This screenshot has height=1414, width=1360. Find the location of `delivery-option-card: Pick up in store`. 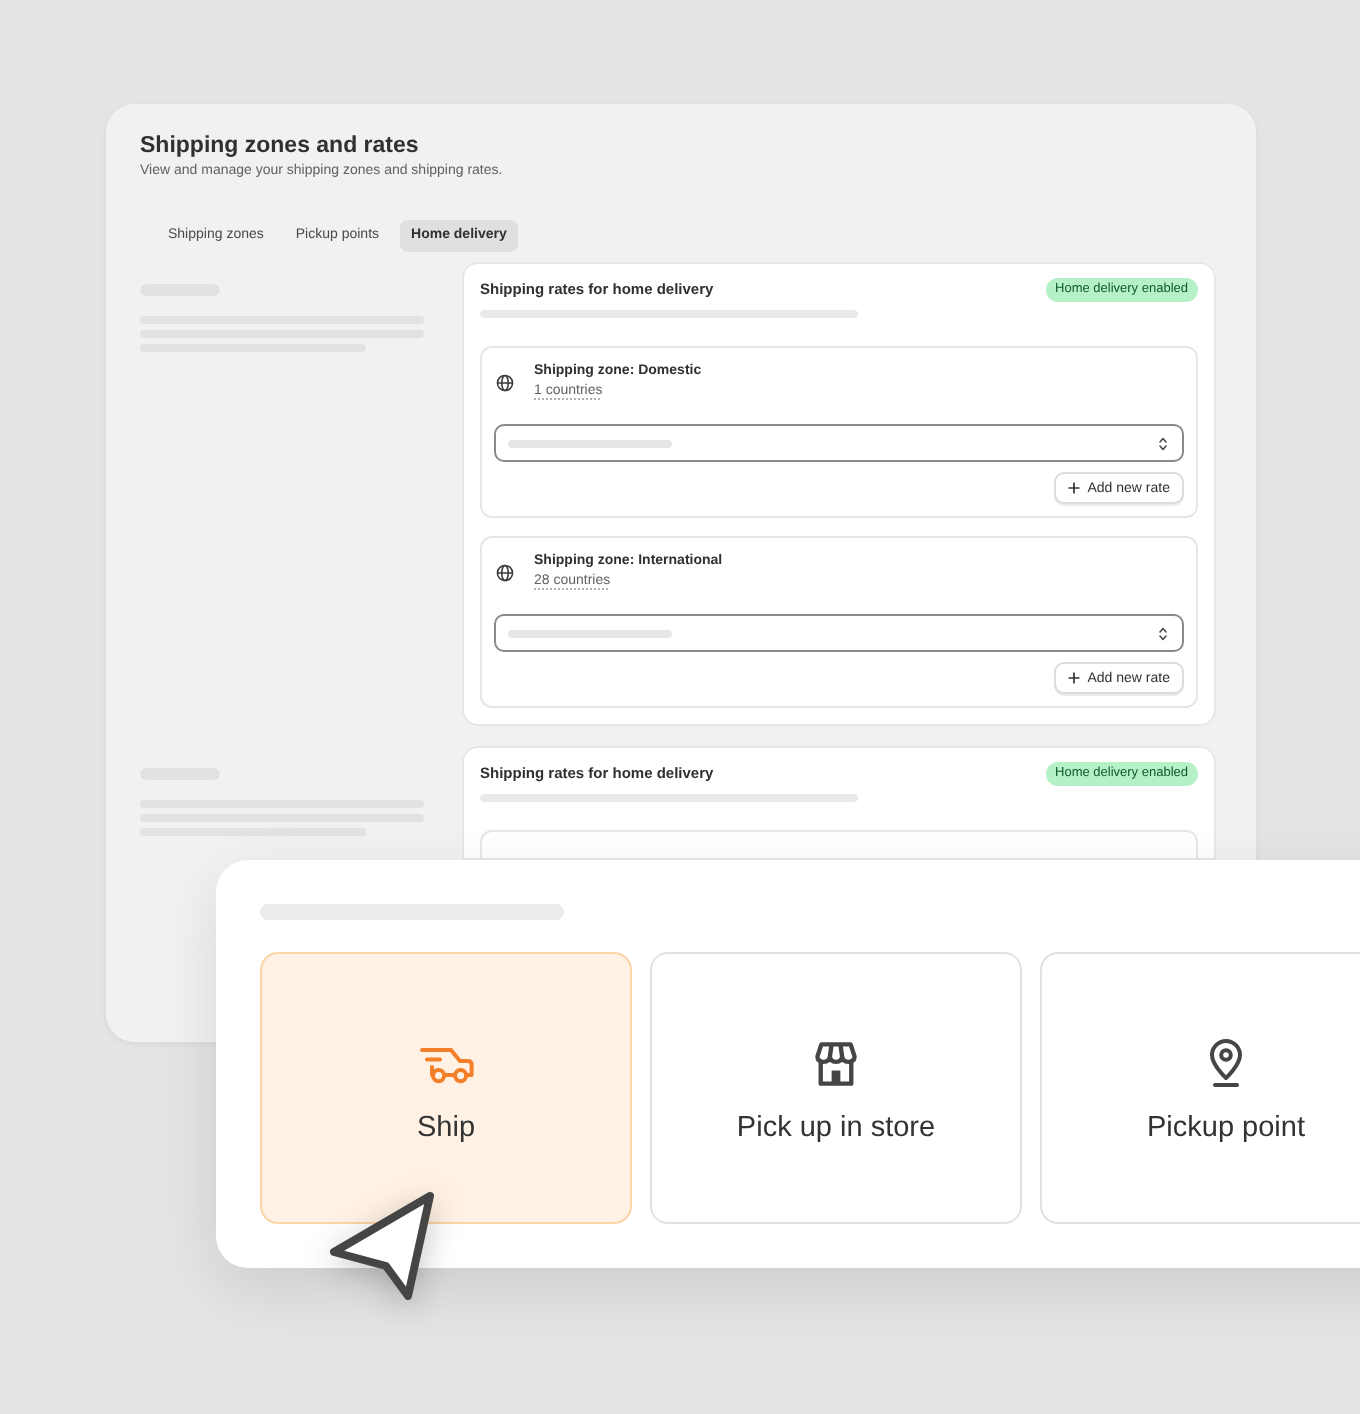

delivery-option-card: Pick up in store is located at coordinates (836, 1088).